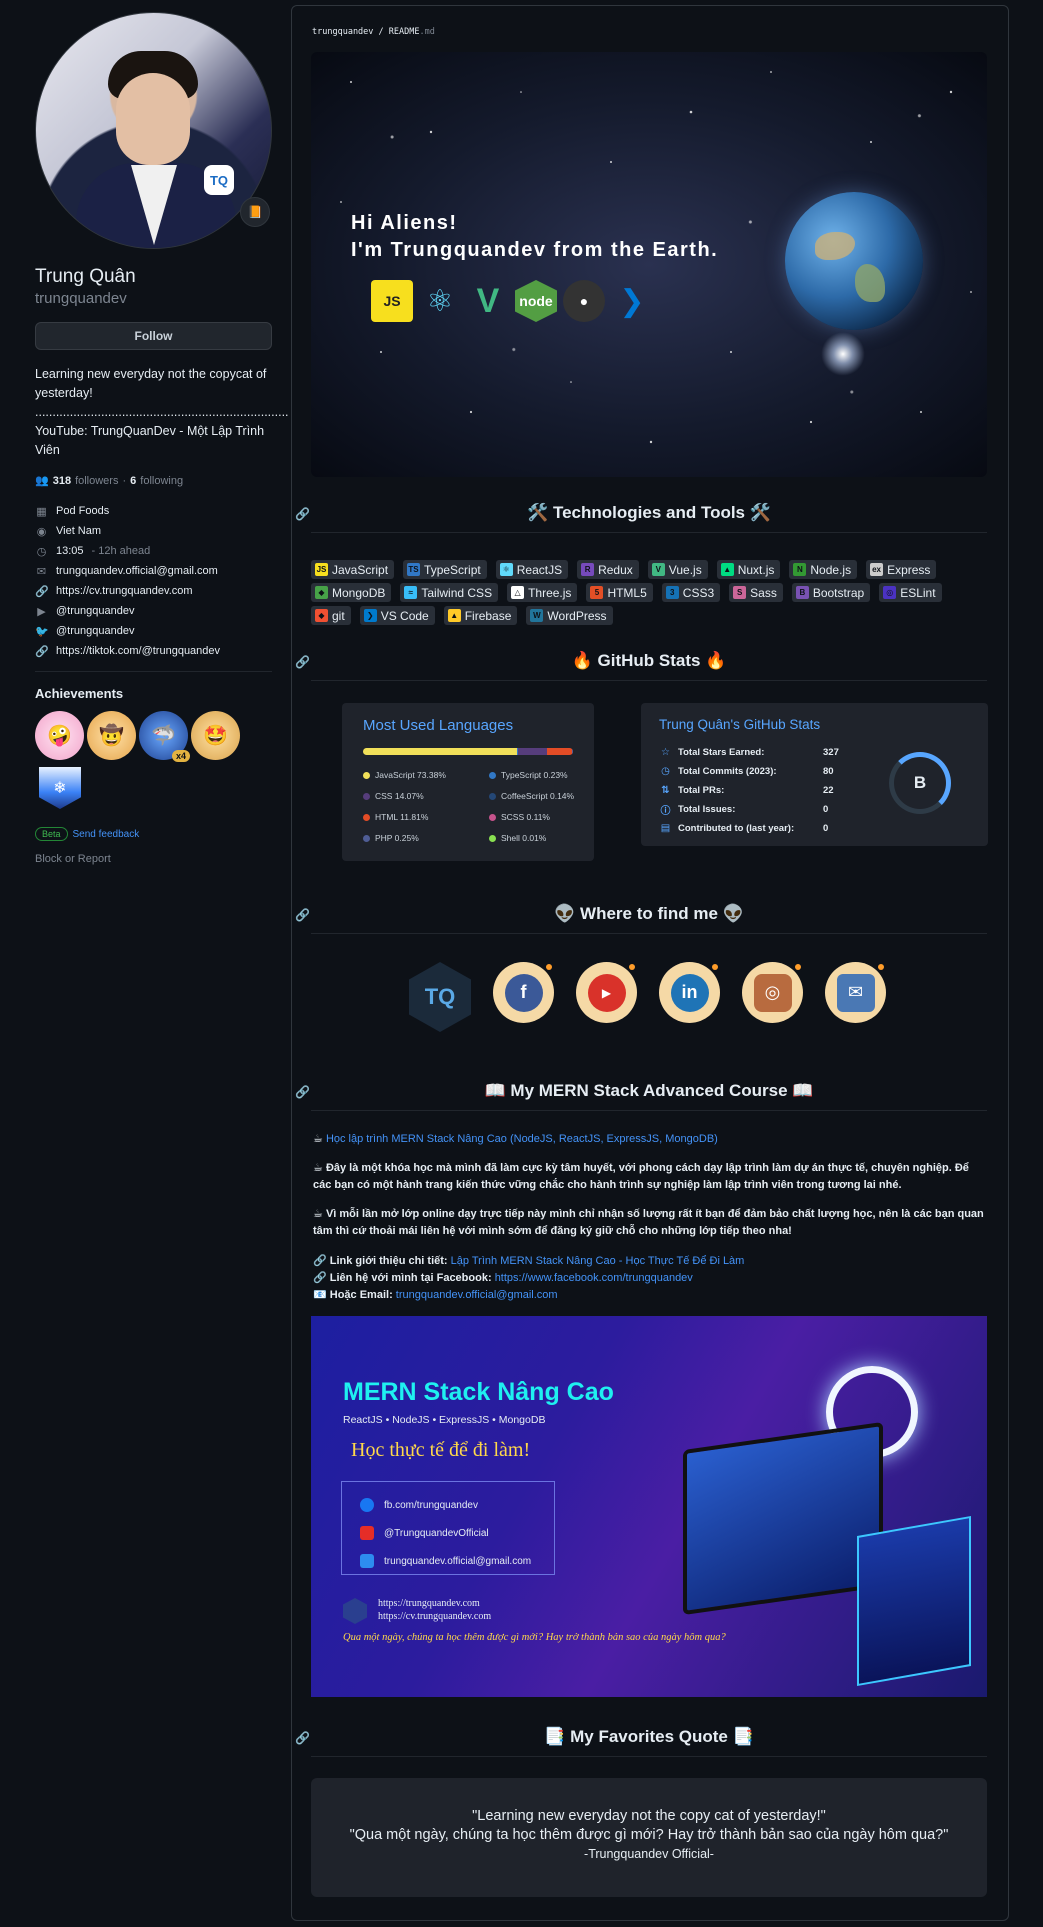 This screenshot has height=1927, width=1043. Describe the element at coordinates (59, 735) in the screenshot. I see `yolo-badge-icon: 🤪` at that location.